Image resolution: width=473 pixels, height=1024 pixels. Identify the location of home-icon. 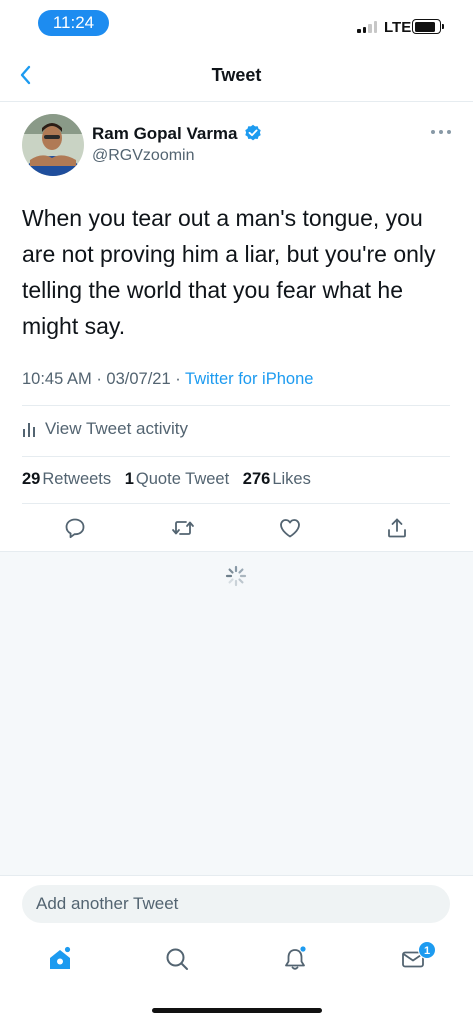
(60, 957).